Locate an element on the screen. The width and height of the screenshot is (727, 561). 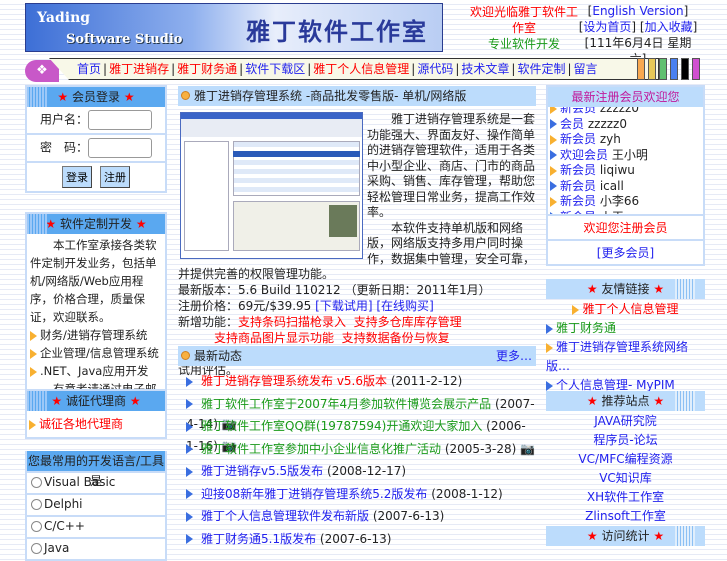
survey-option: Java is located at coordinates (96, 548).